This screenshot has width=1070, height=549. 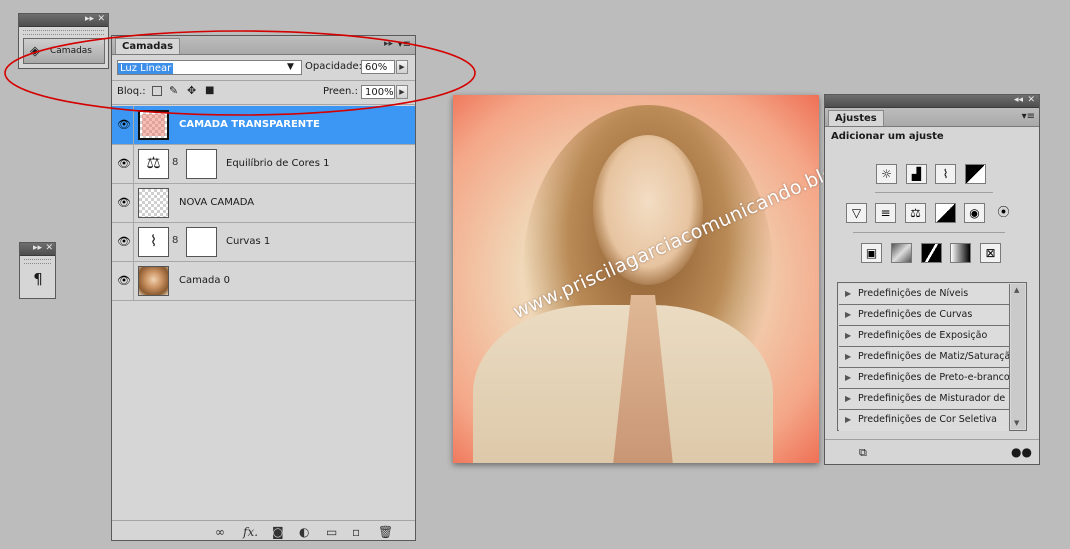 What do you see at coordinates (1016, 423) in the screenshot?
I see `scroll-down-icon: ▼` at bounding box center [1016, 423].